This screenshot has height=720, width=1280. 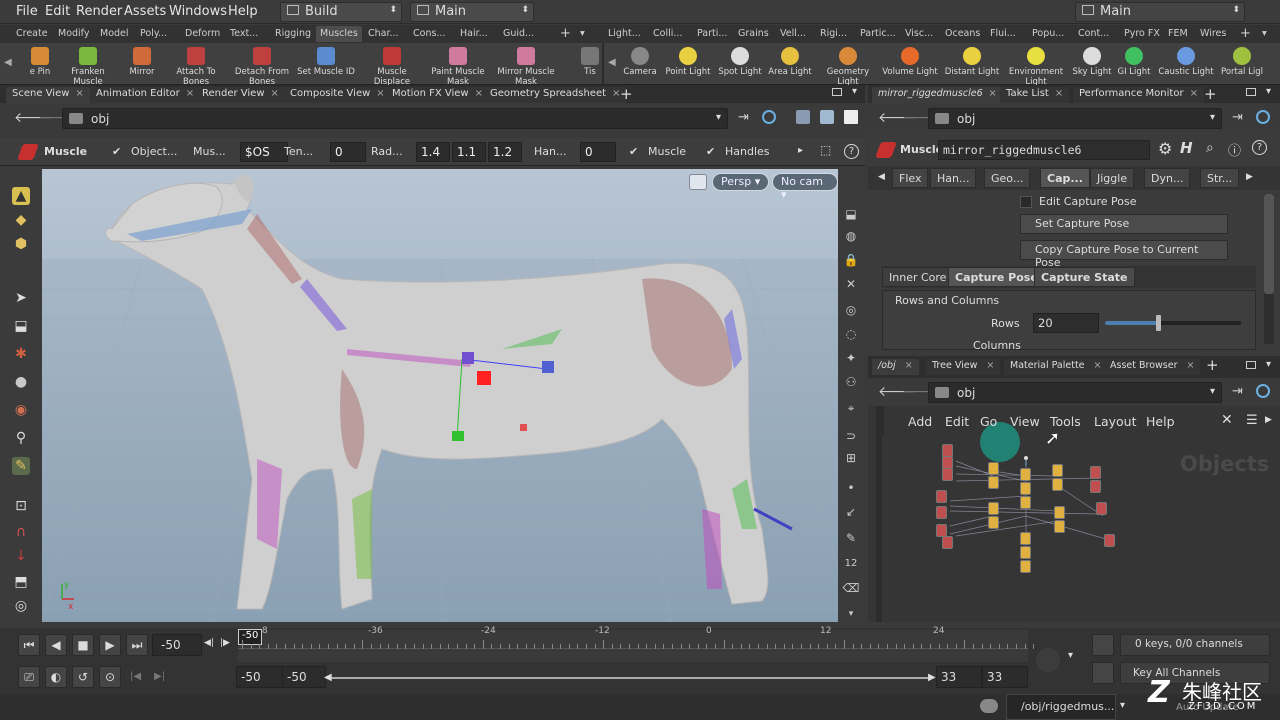 What do you see at coordinates (264, 152) in the screenshot?
I see `mus-field: $OS` at bounding box center [264, 152].